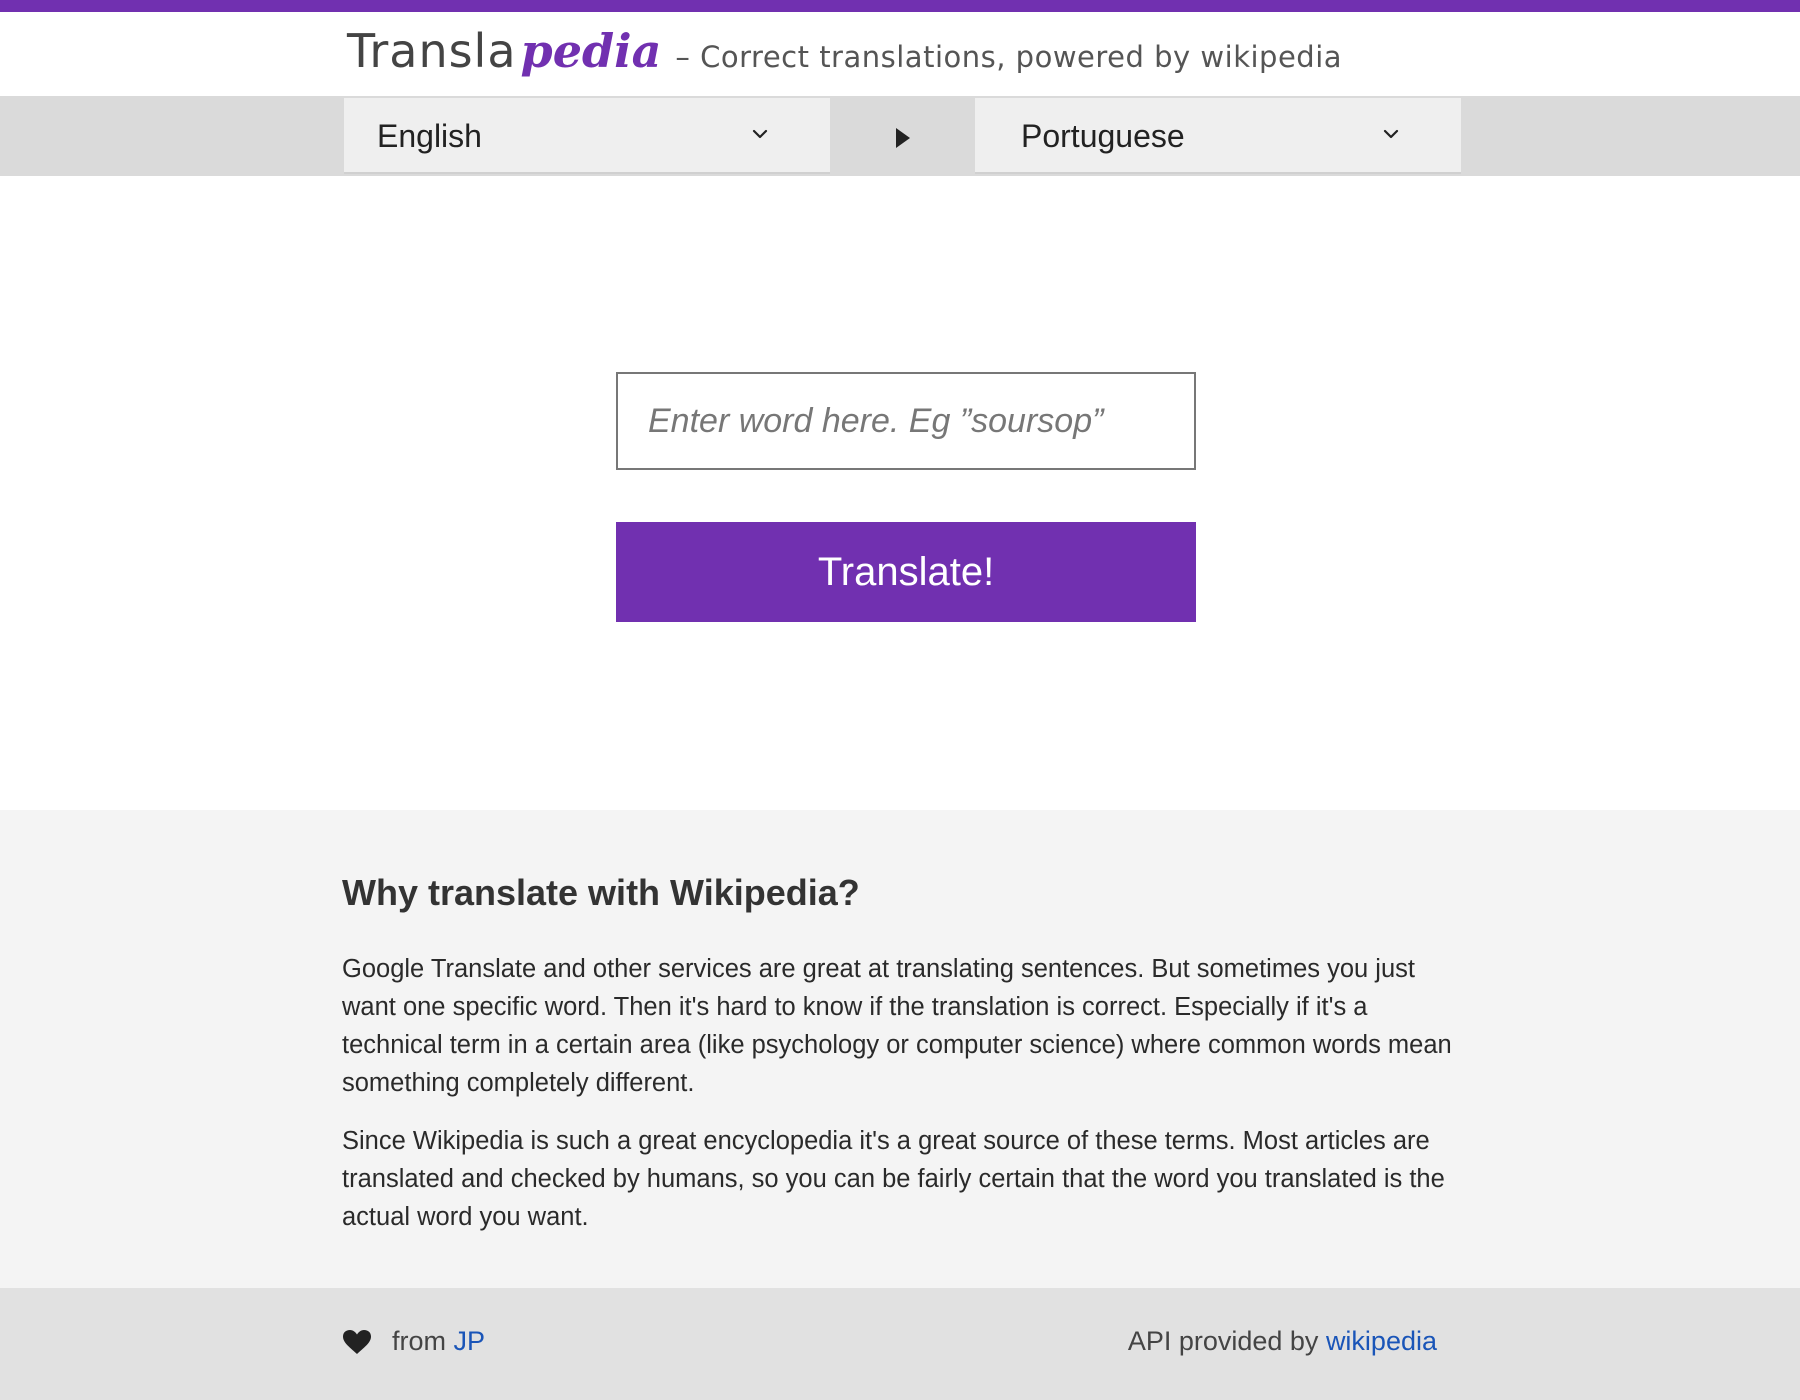 This screenshot has height=1400, width=1800. Describe the element at coordinates (1218, 136) in the screenshot. I see `target-language-select: Portuguese` at that location.